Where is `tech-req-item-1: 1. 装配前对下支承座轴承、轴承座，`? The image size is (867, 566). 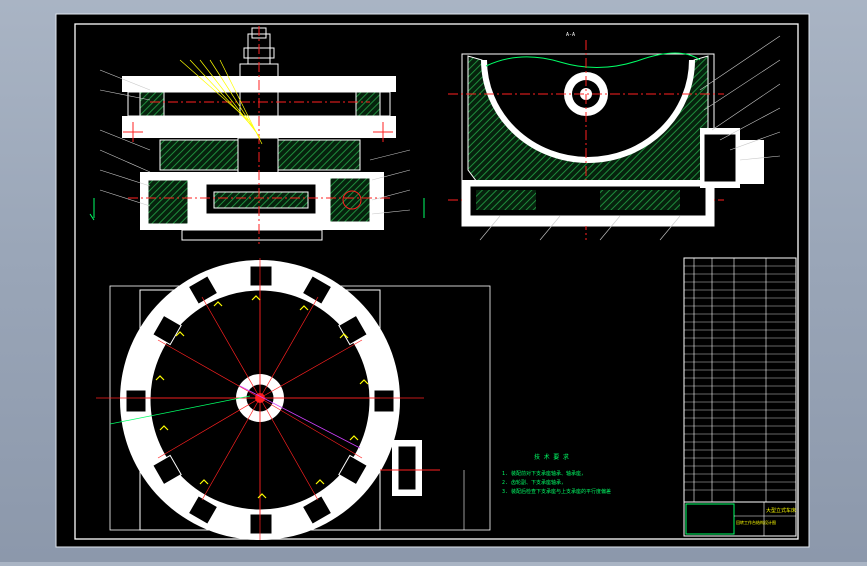
tech-req-item-1: 1. 装配前对下支承座轴承、轴承座， is located at coordinates (544, 473).